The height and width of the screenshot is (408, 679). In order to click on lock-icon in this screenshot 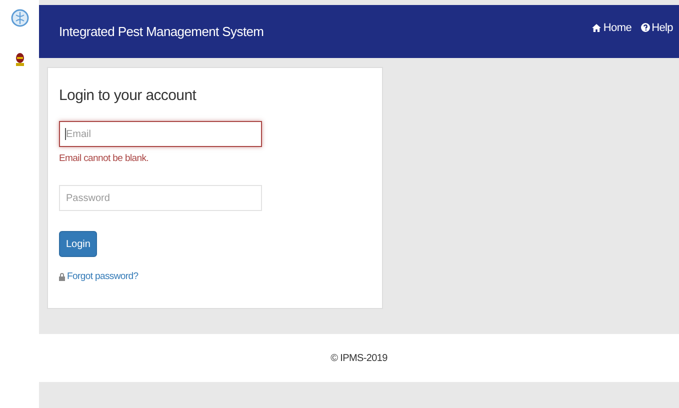, I will do `click(62, 276)`.